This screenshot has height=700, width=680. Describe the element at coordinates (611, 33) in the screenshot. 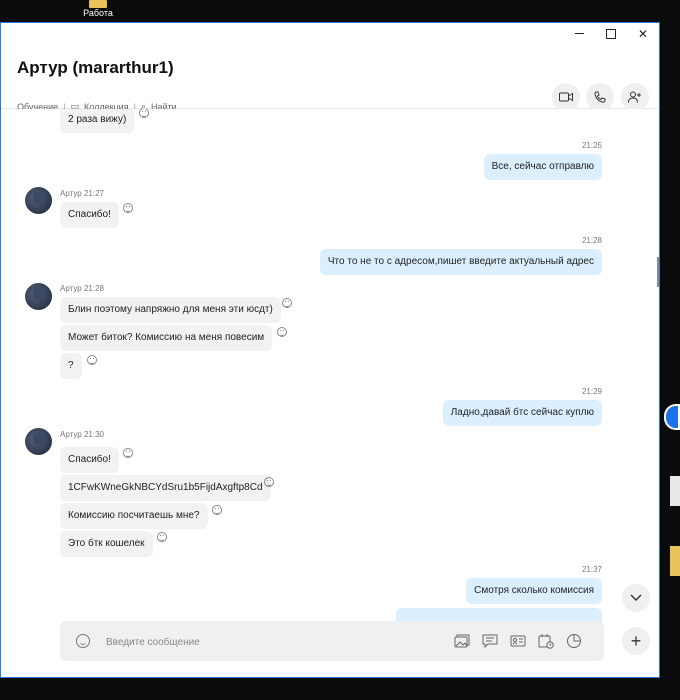

I see `maximize-button` at that location.